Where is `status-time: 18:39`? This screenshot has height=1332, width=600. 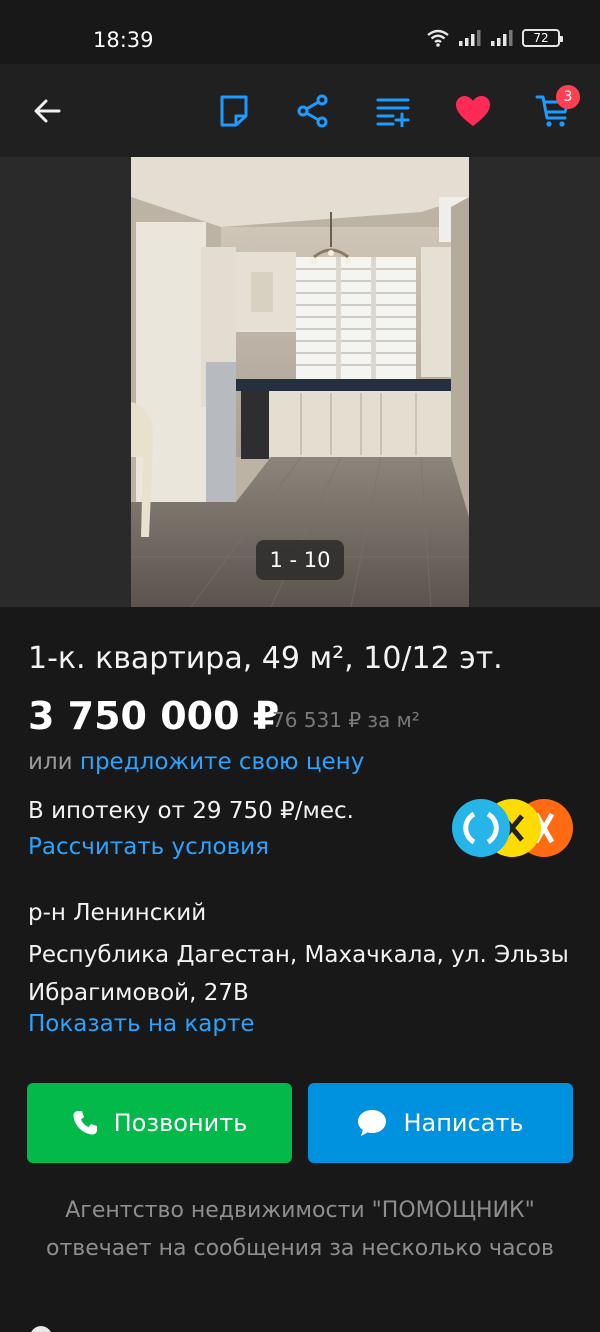 status-time: 18:39 is located at coordinates (123, 40).